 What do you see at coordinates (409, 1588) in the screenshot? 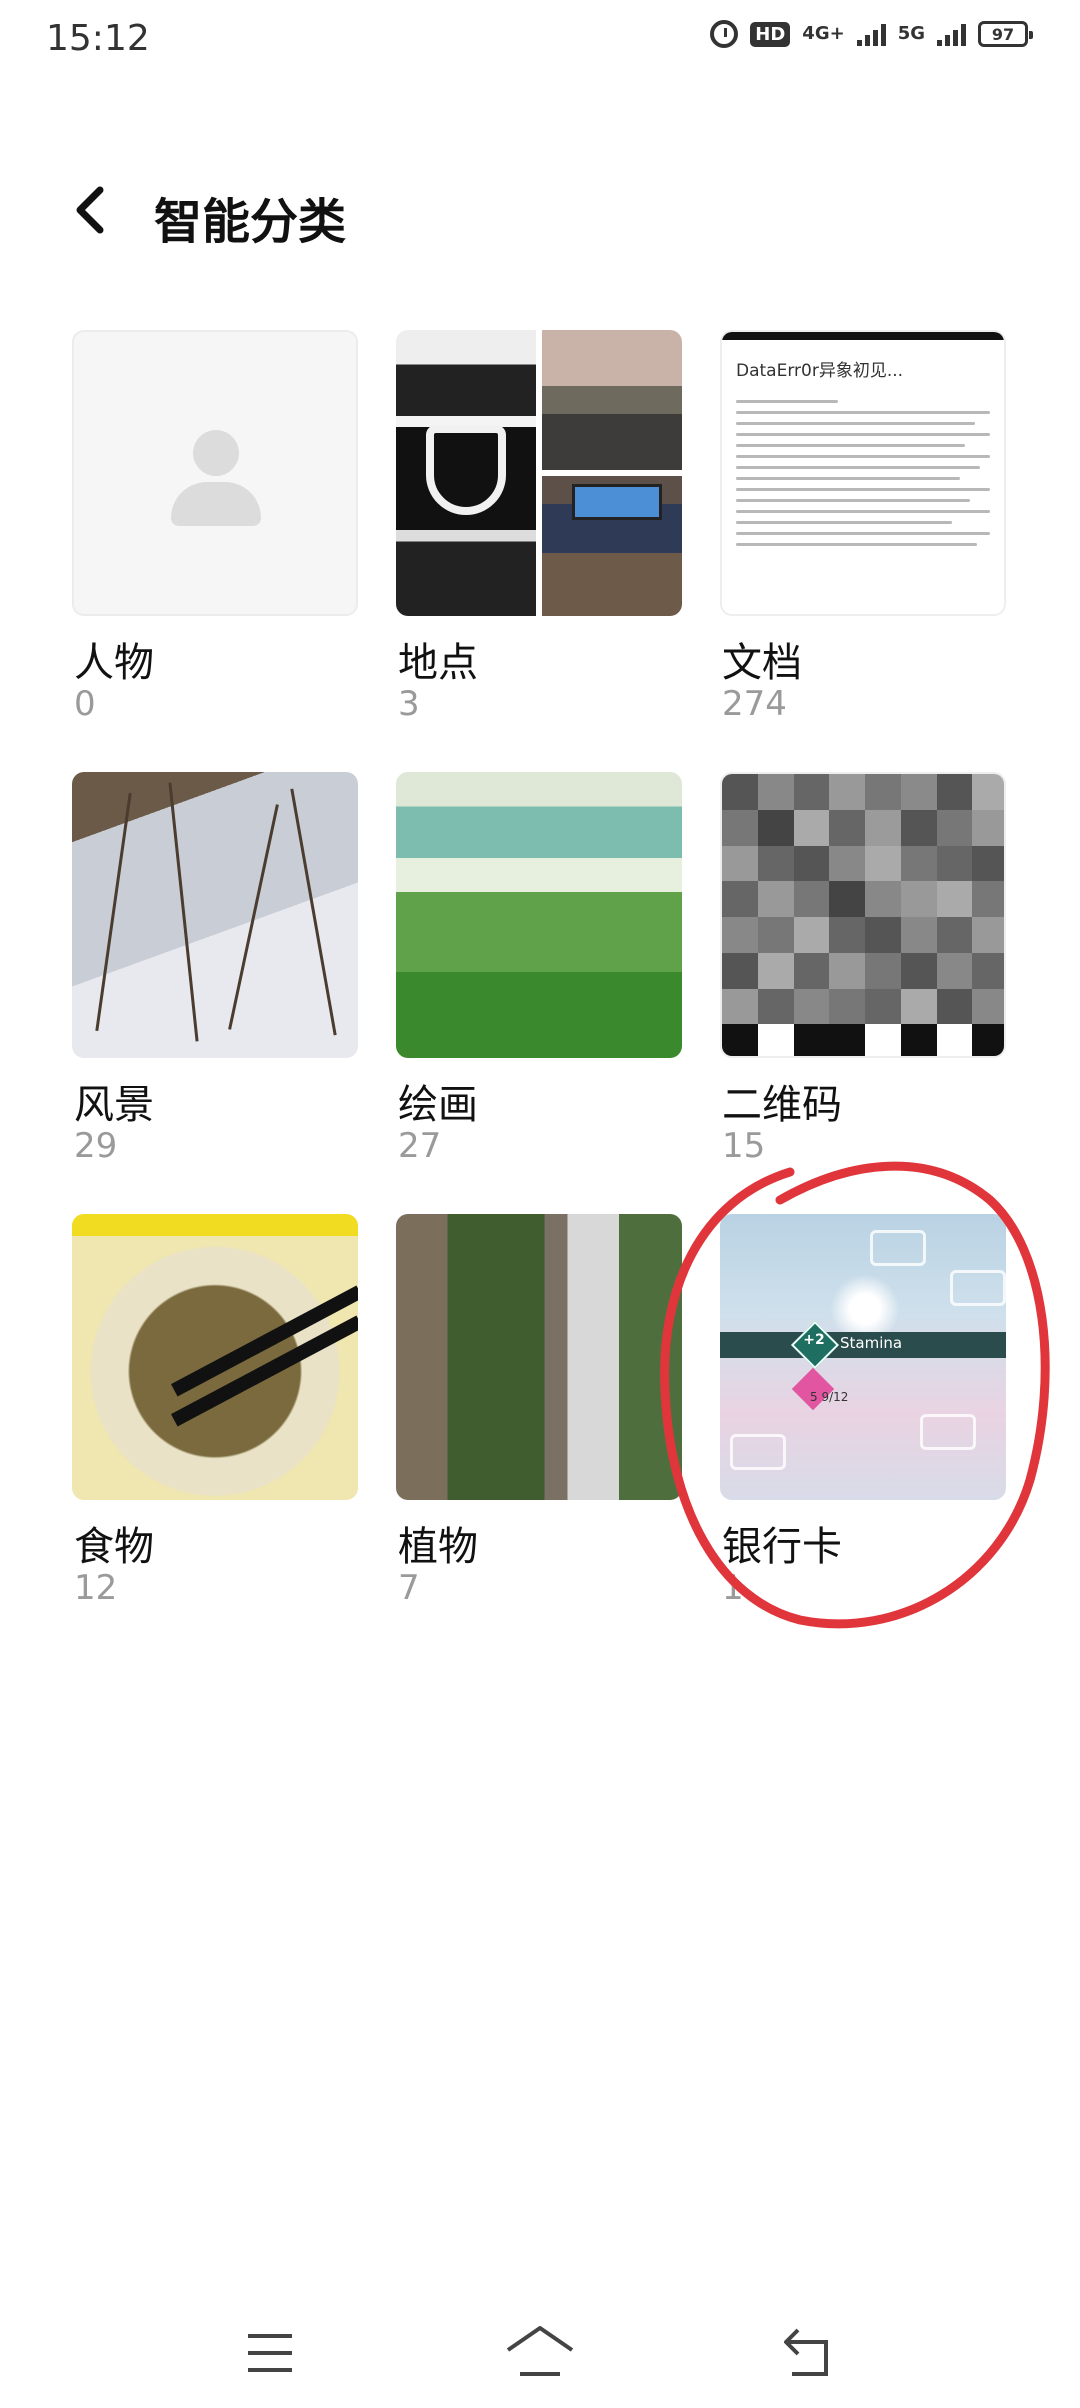
I see `category-count: 7` at bounding box center [409, 1588].